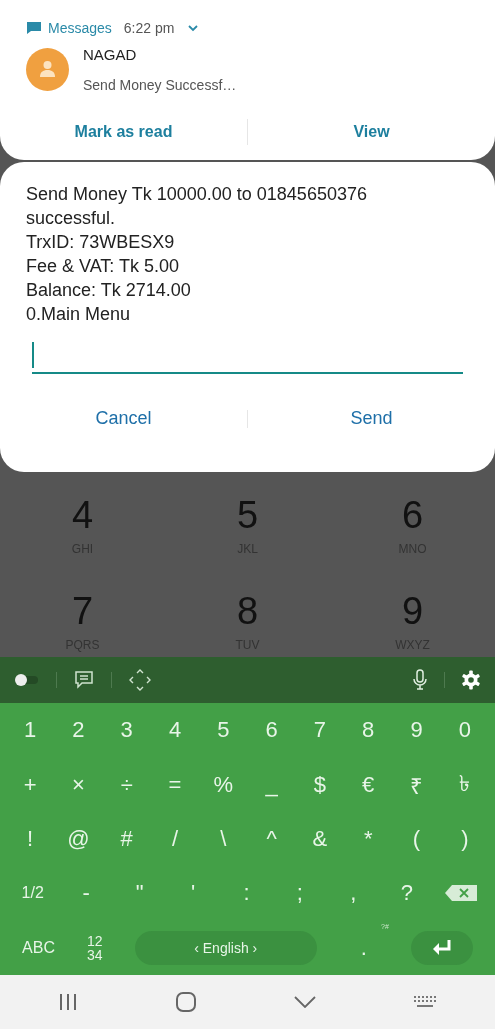 This screenshot has width=495, height=1029. Describe the element at coordinates (271, 730) in the screenshot. I see `key: 6` at that location.